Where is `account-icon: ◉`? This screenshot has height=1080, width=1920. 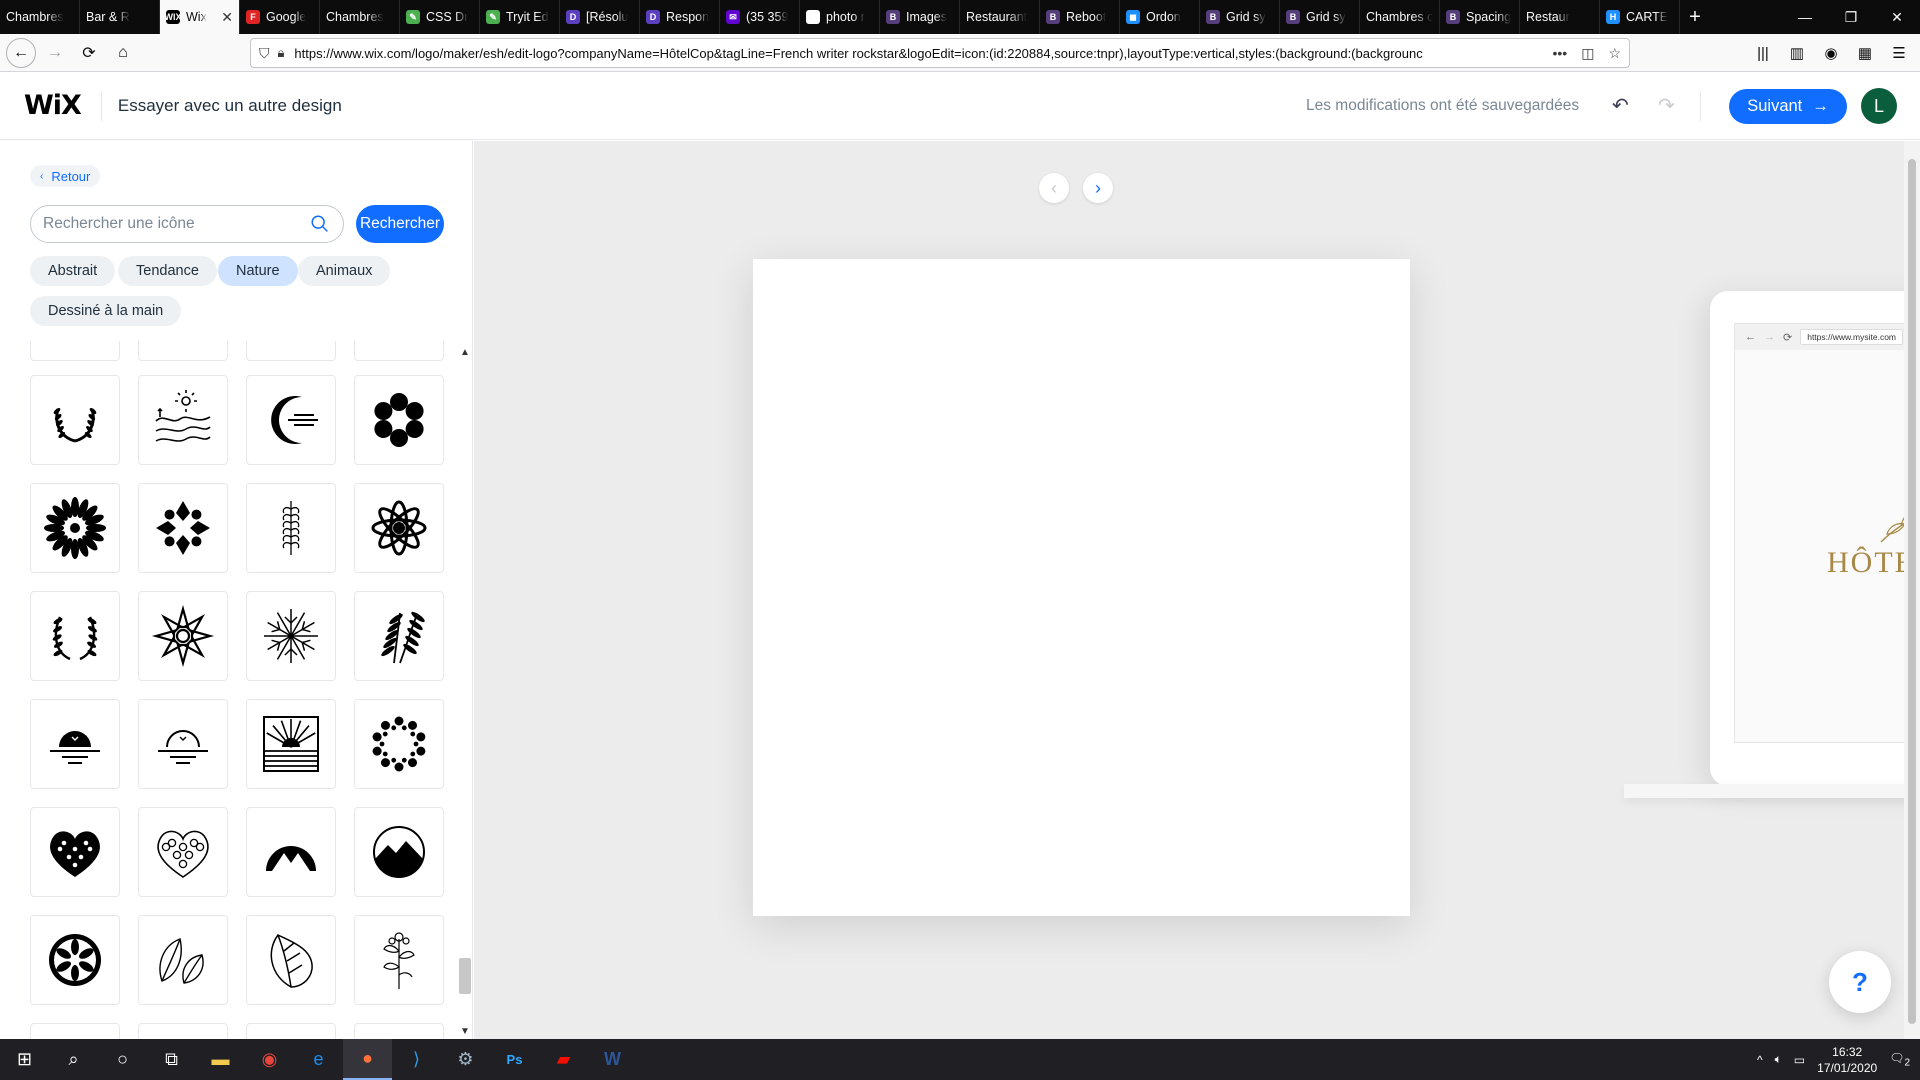 account-icon: ◉ is located at coordinates (1831, 53).